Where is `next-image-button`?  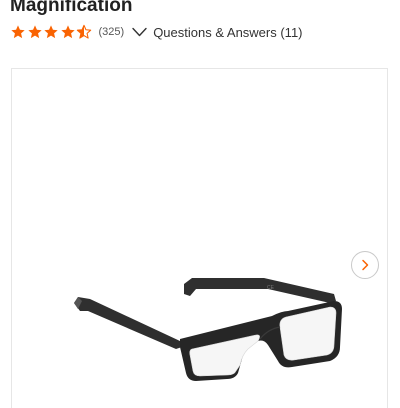
next-image-button is located at coordinates (365, 265).